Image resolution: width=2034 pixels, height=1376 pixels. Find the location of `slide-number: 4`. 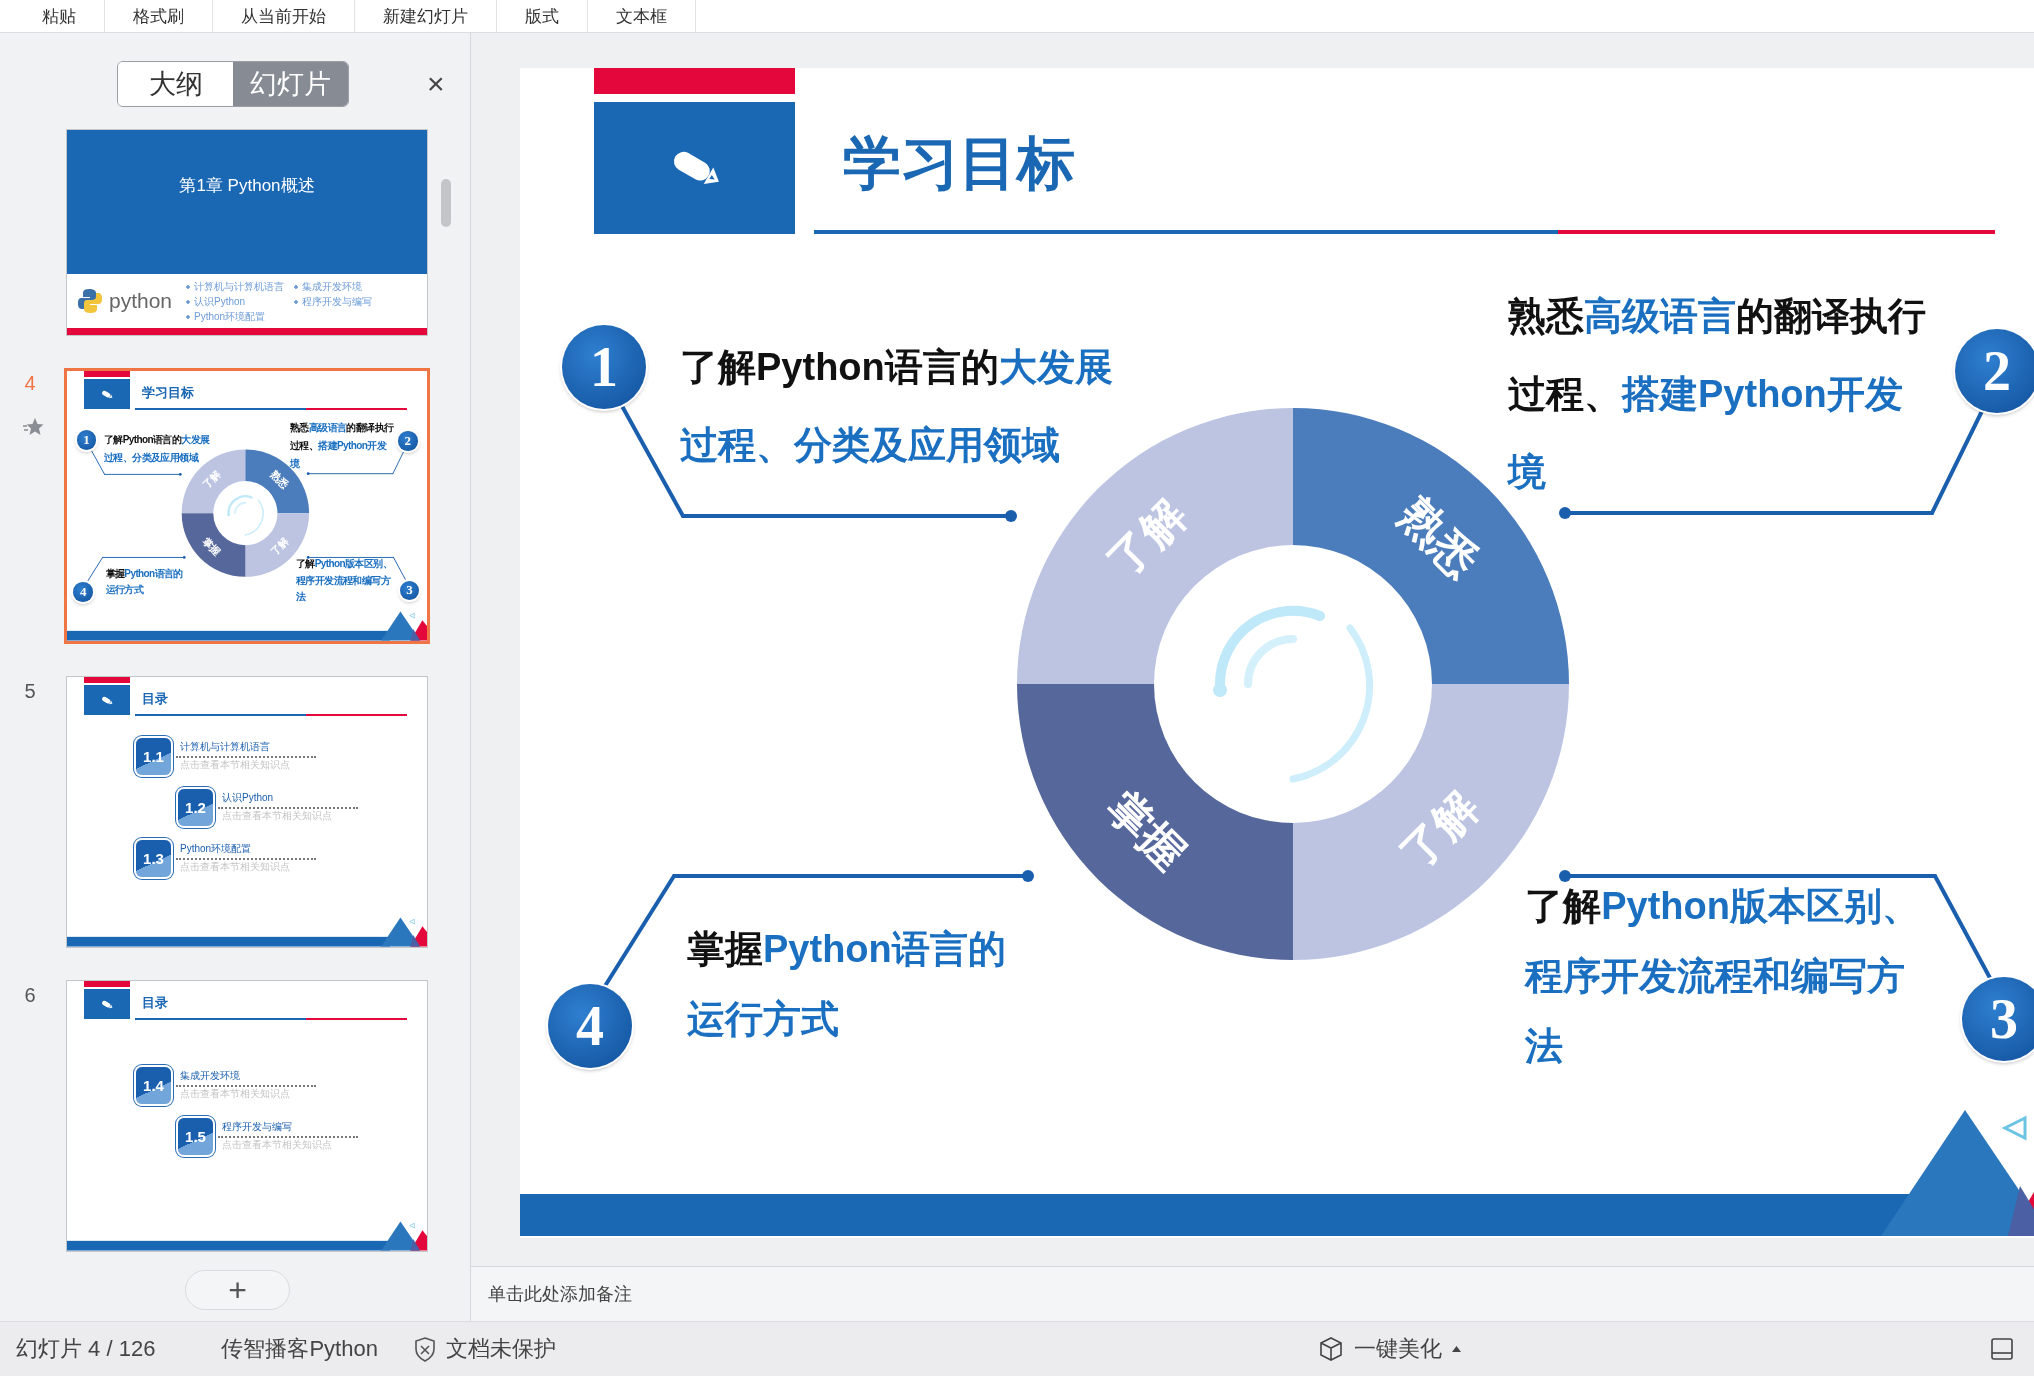

slide-number: 4 is located at coordinates (30, 383).